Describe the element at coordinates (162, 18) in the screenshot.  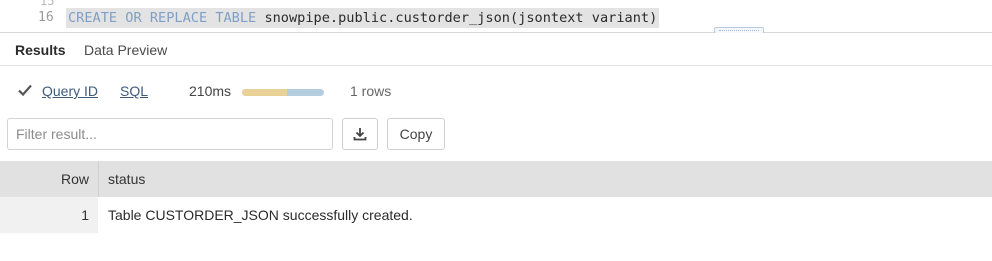
I see `sql-keywords: CREATE OR REPLACE TABLE` at that location.